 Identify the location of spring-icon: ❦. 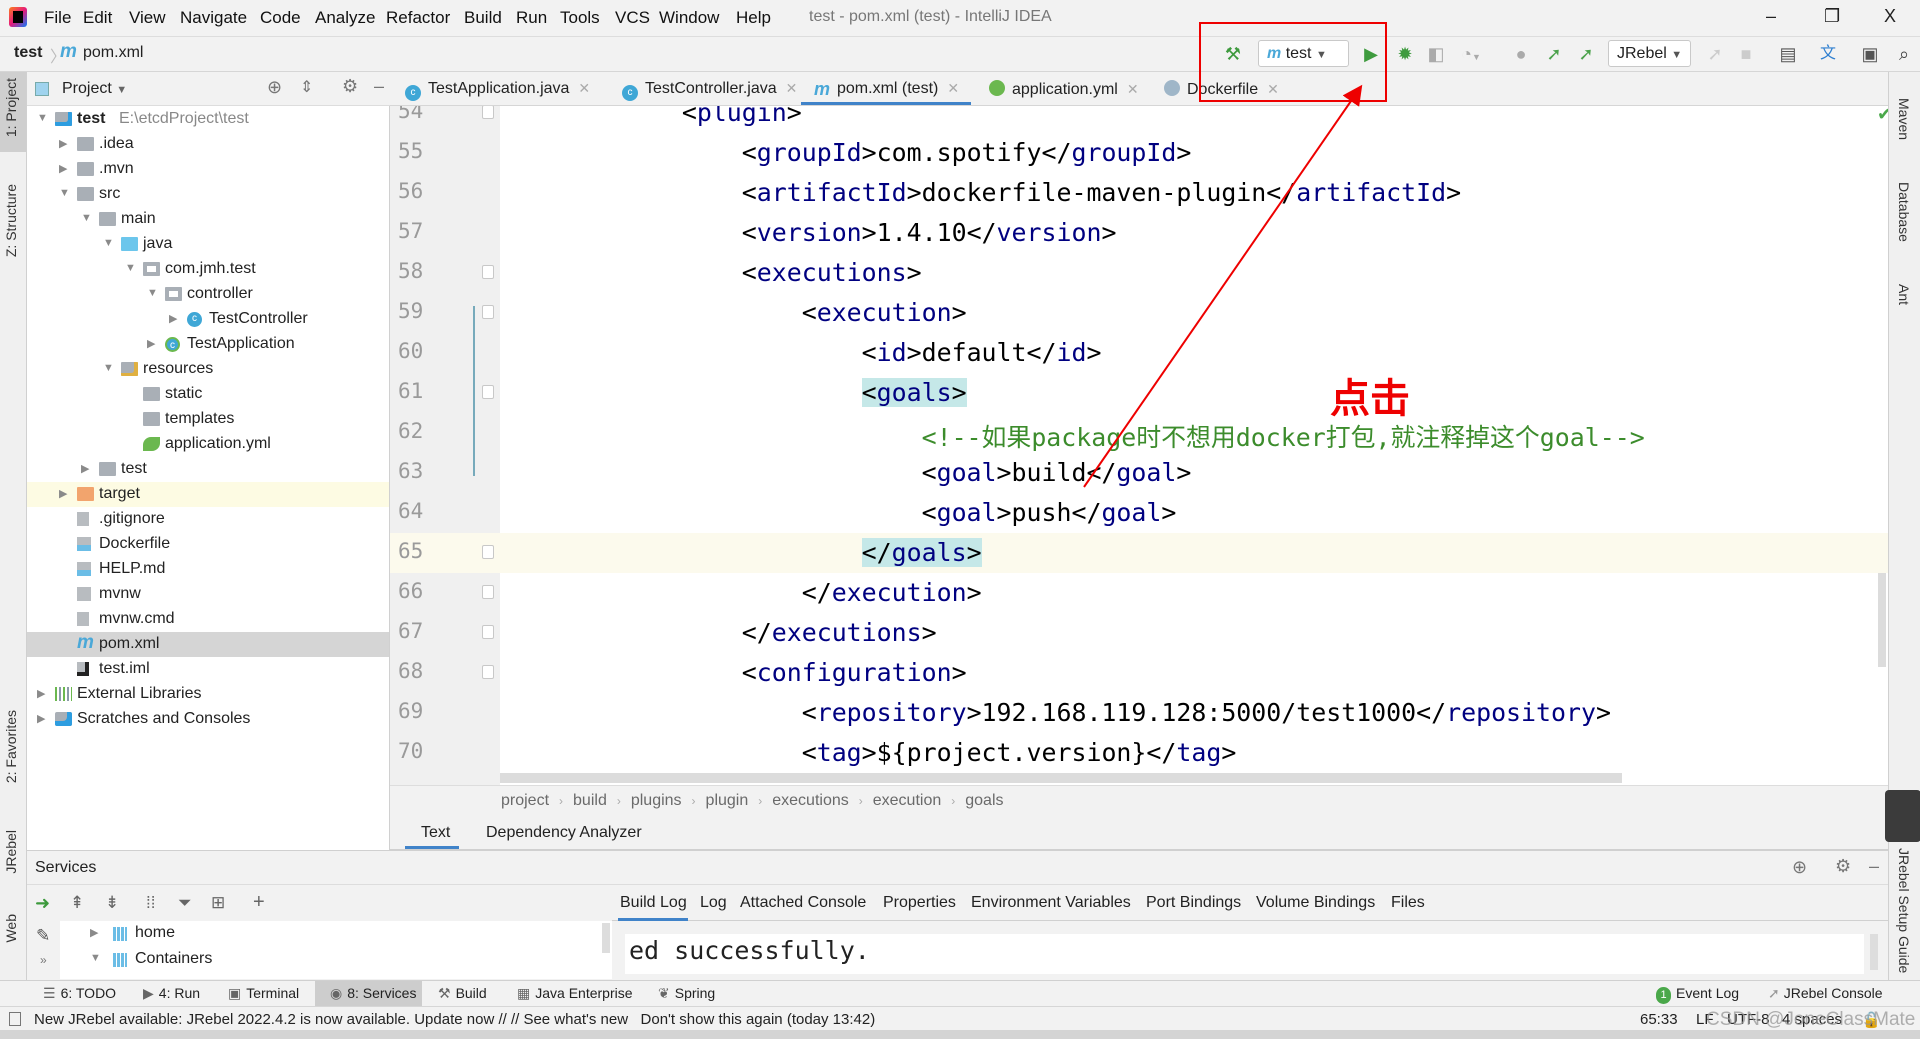
(664, 993).